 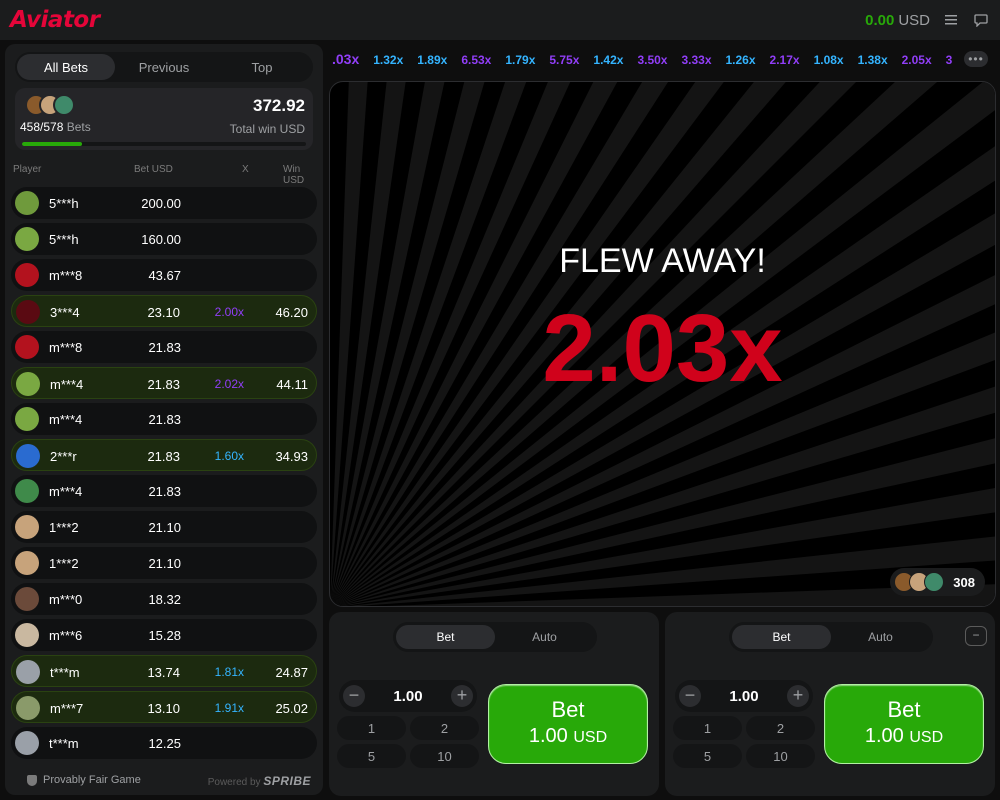 I want to click on history-more-button: •••, so click(x=976, y=59).